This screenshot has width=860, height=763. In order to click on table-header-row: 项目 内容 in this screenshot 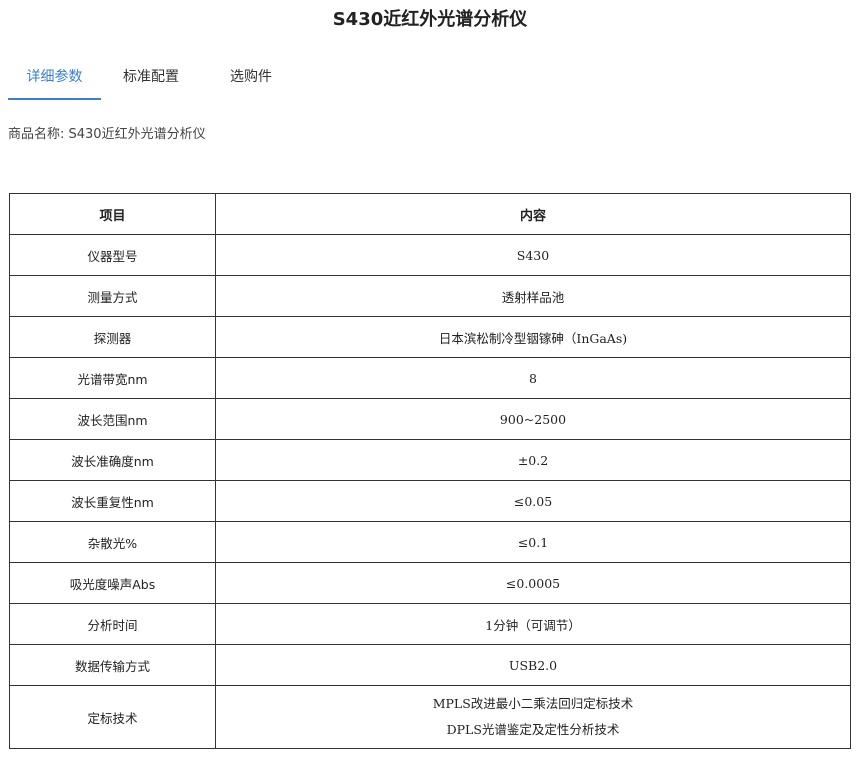, I will do `click(430, 214)`.